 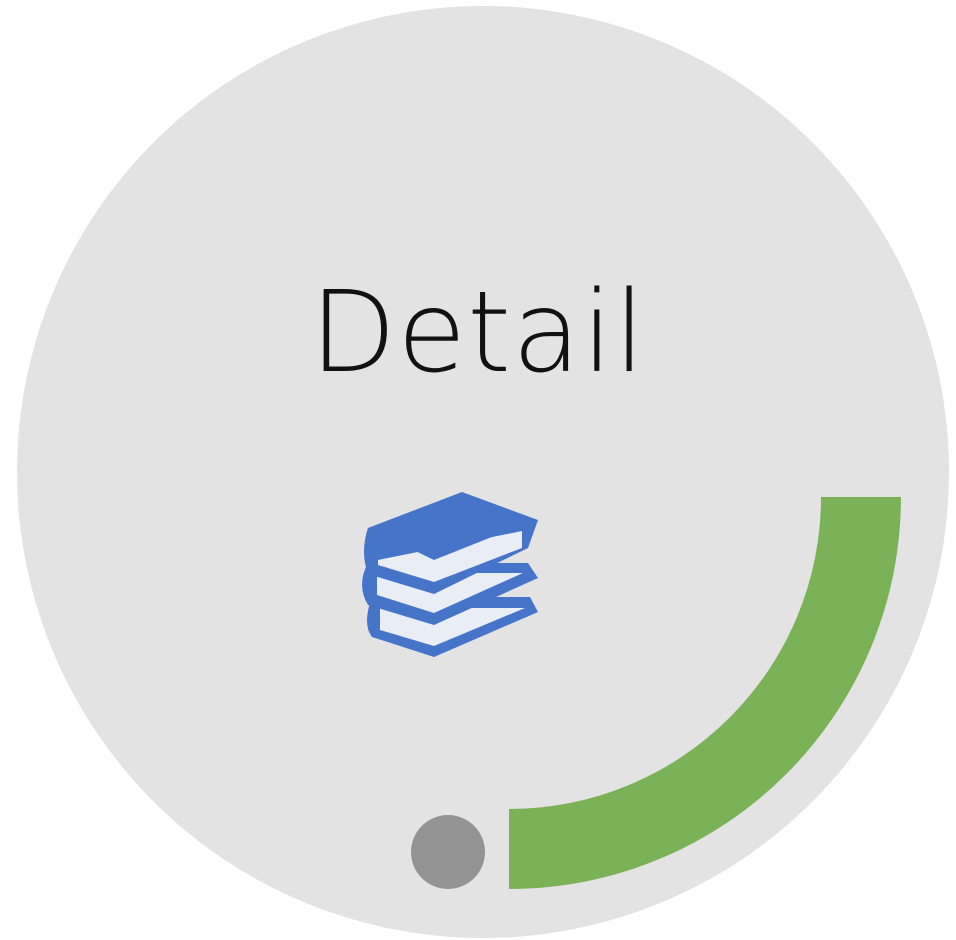 I want to click on progress-start-indicator, so click(x=448, y=852).